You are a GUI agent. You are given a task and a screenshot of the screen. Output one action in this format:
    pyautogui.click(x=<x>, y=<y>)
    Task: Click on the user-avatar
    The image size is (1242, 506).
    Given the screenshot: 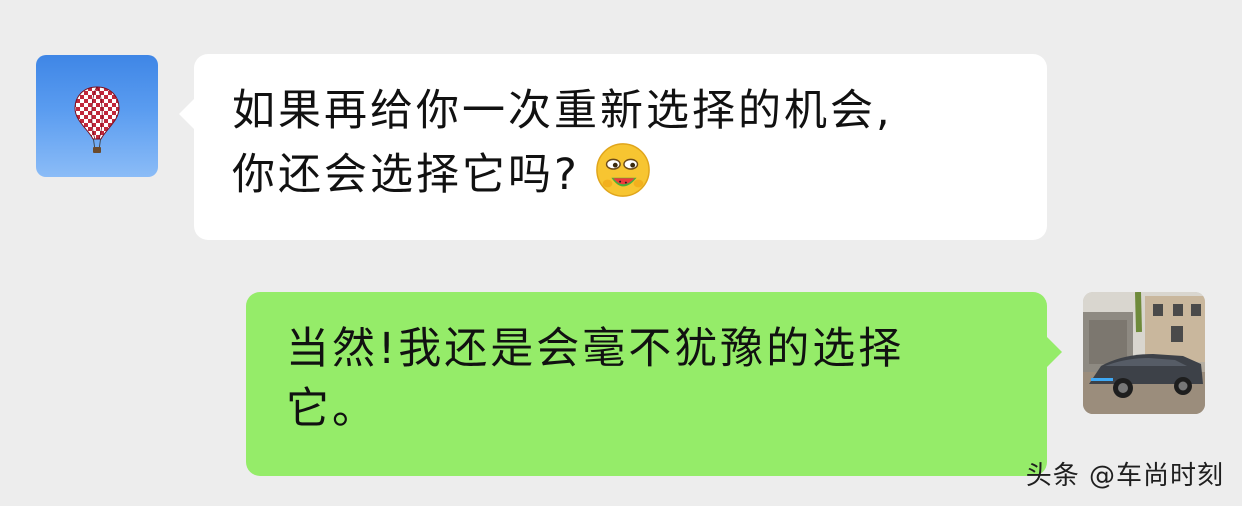 What is the action you would take?
    pyautogui.click(x=1144, y=353)
    